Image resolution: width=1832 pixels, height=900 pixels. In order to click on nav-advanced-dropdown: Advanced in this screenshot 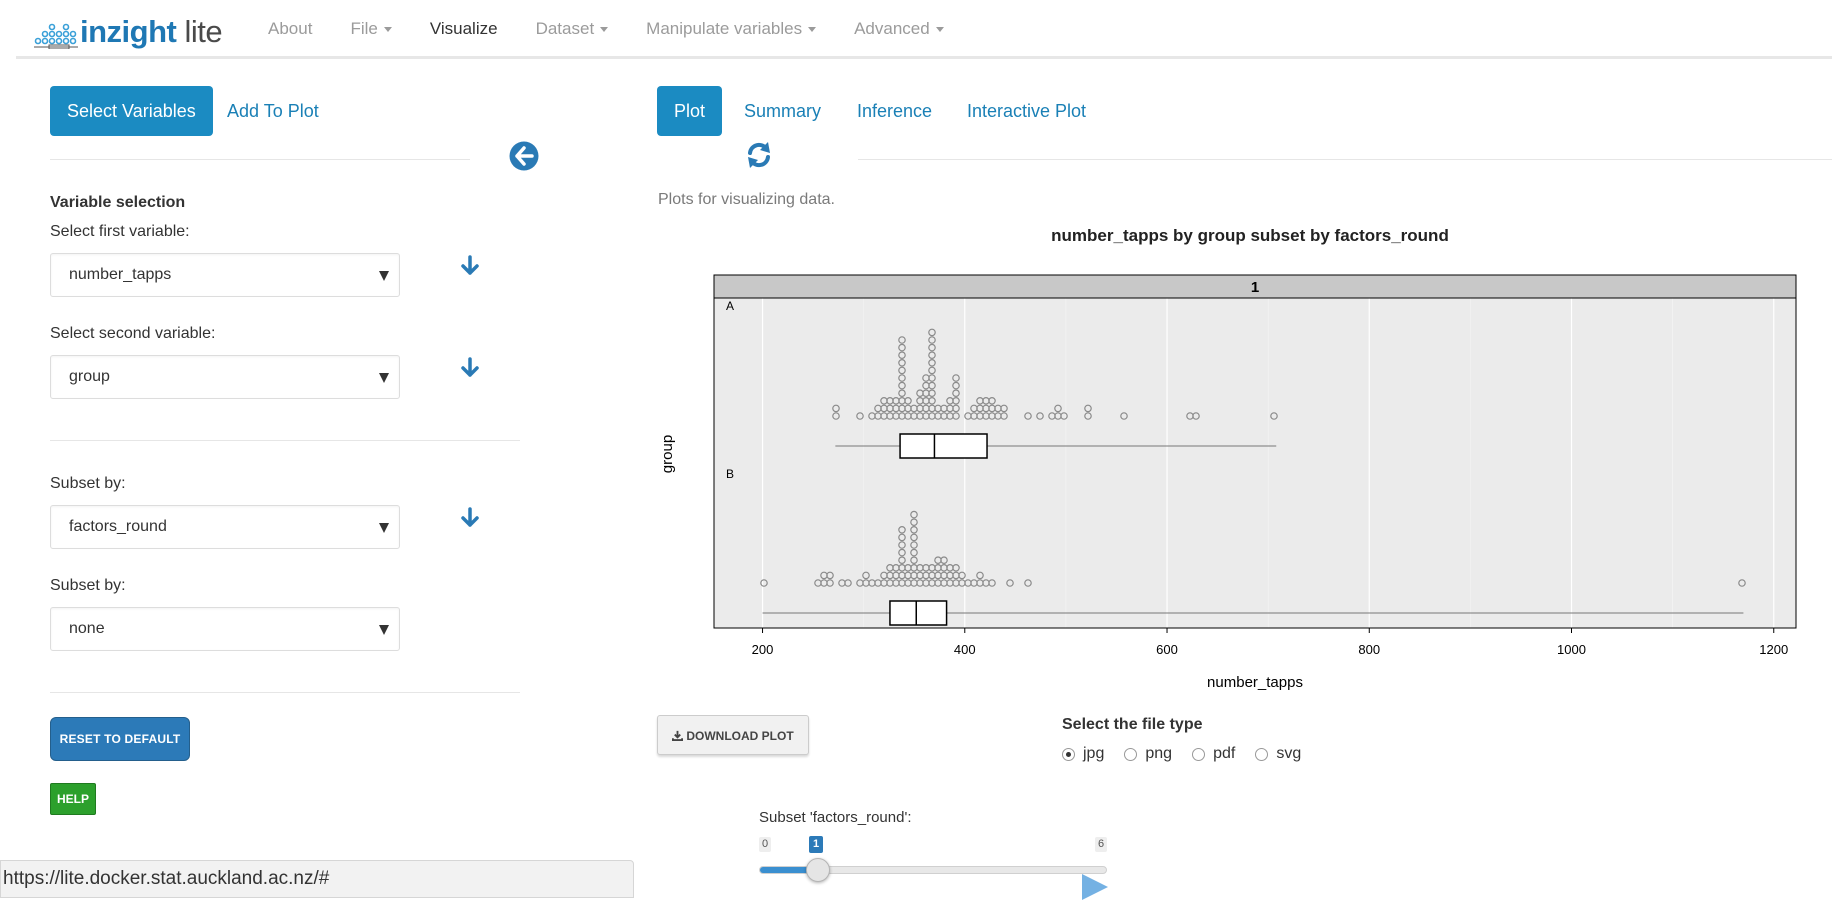, I will do `click(899, 29)`.